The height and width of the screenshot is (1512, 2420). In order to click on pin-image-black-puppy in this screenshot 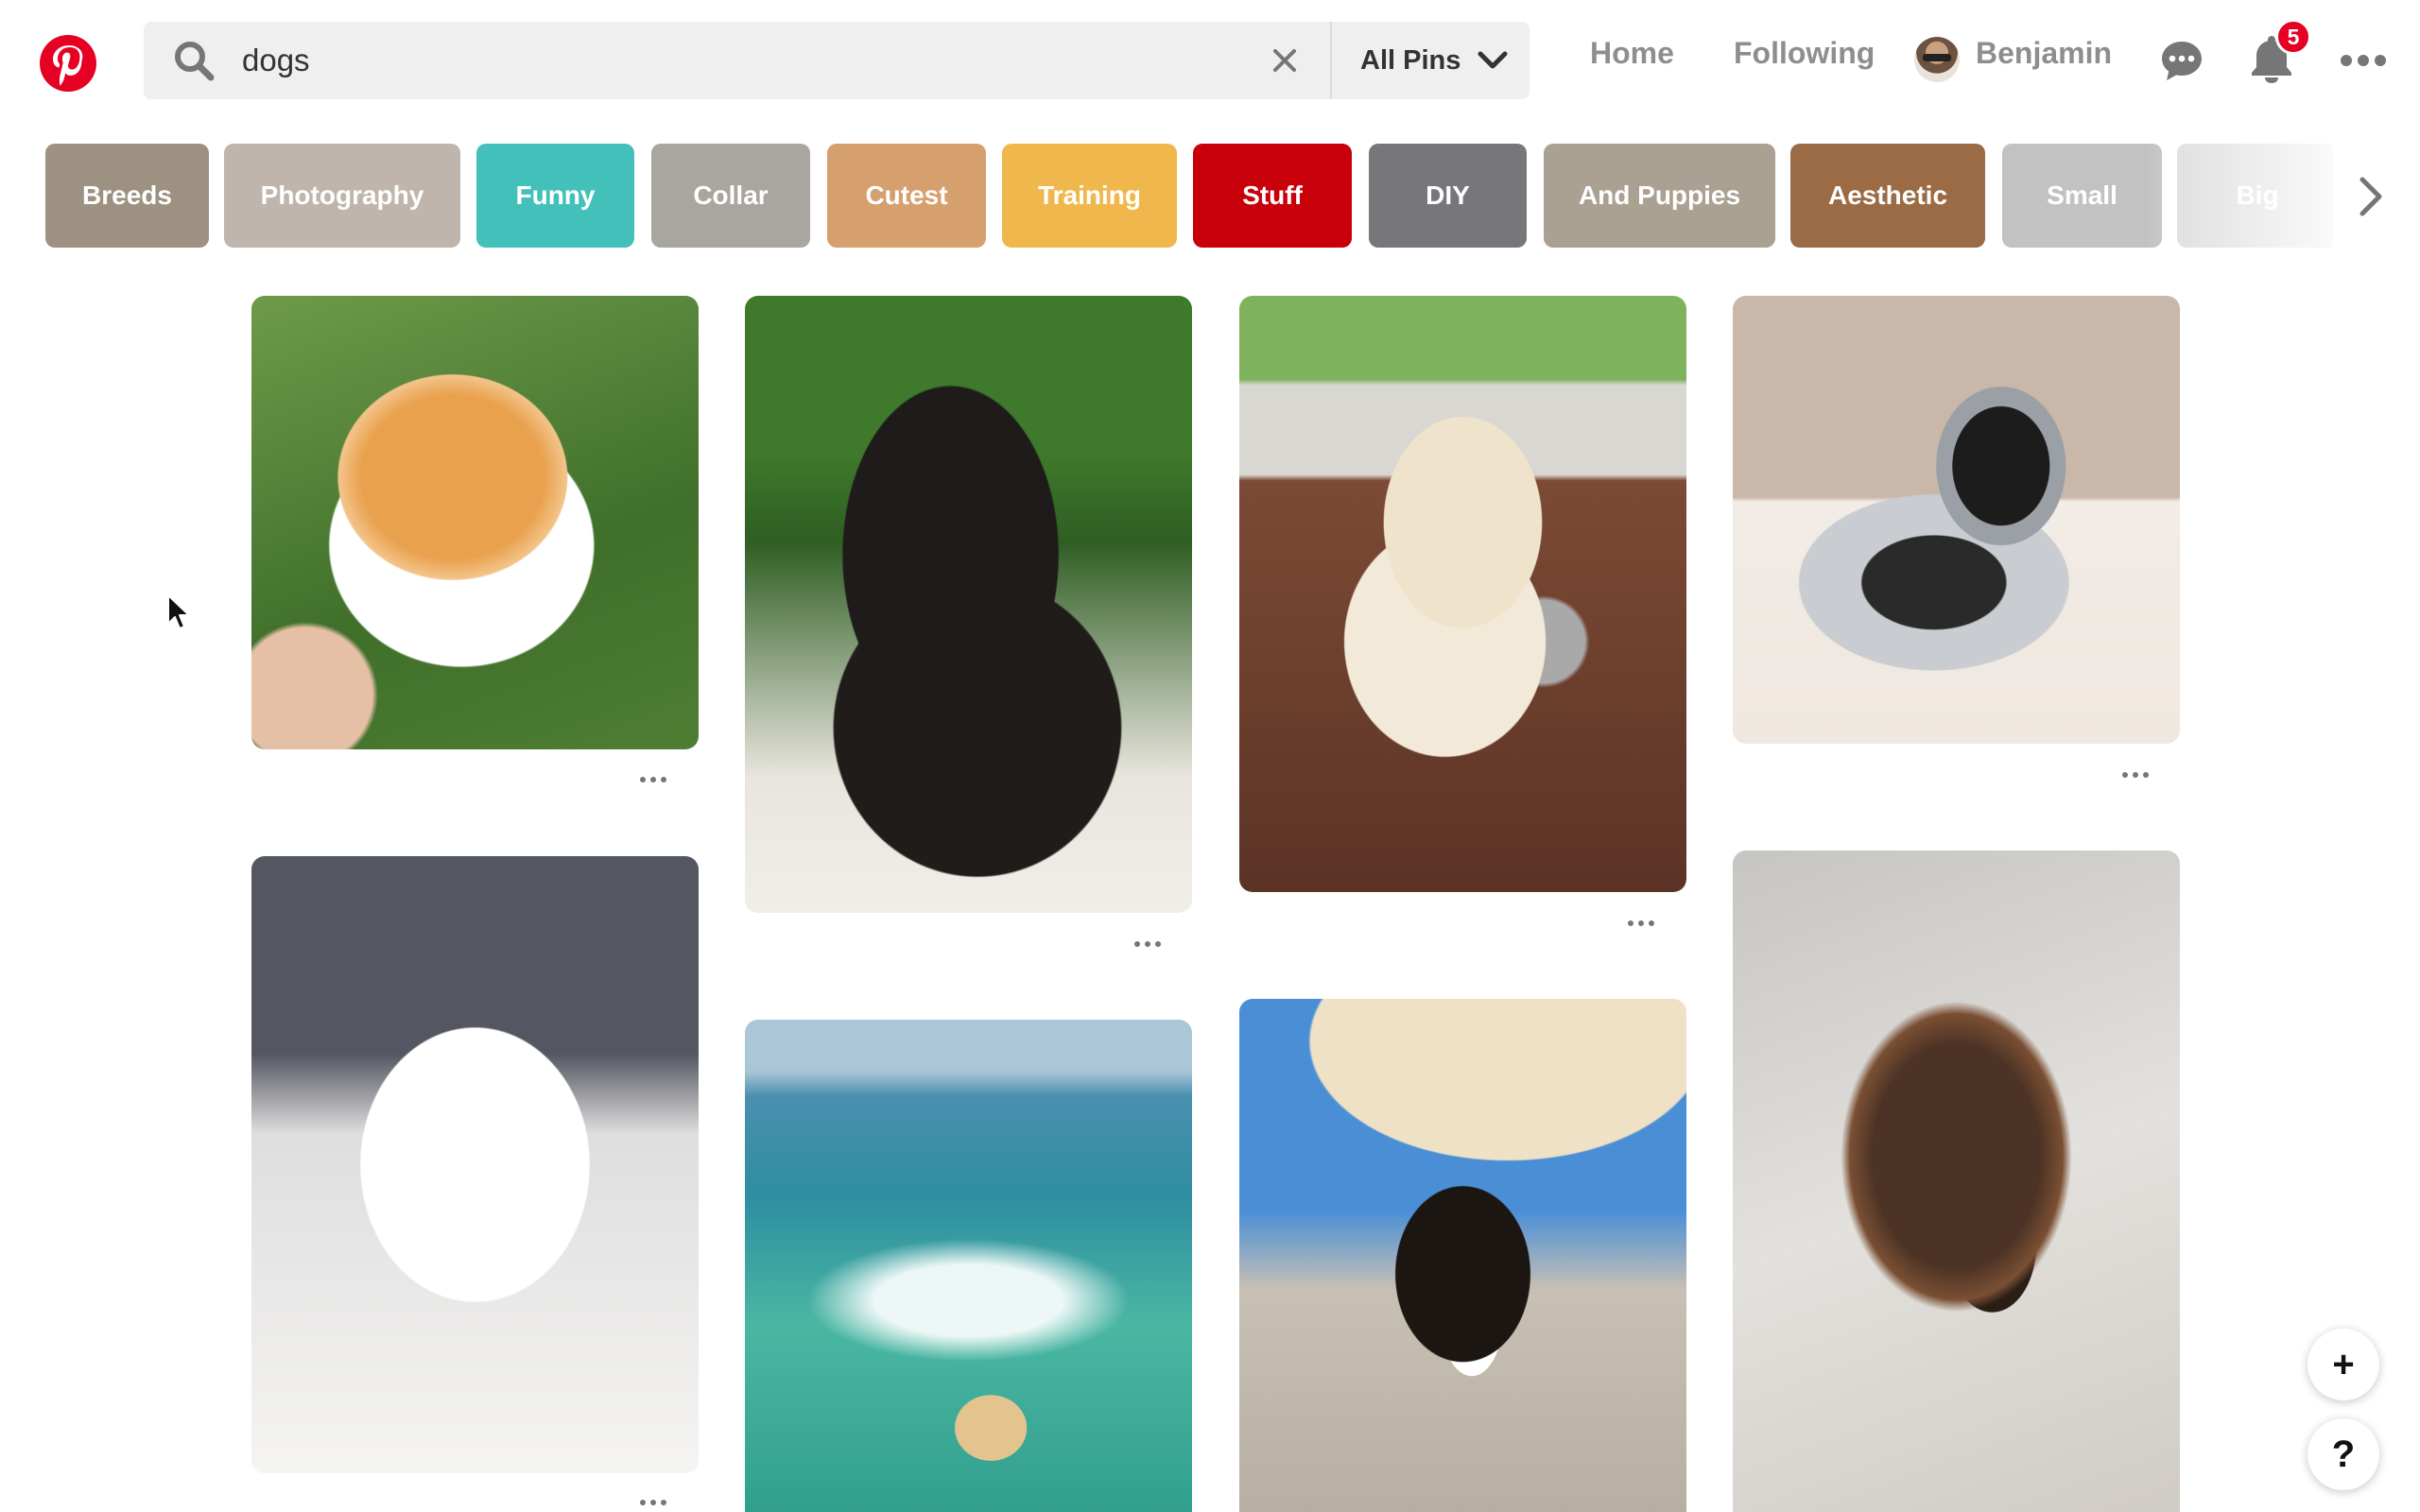, I will do `click(969, 604)`.